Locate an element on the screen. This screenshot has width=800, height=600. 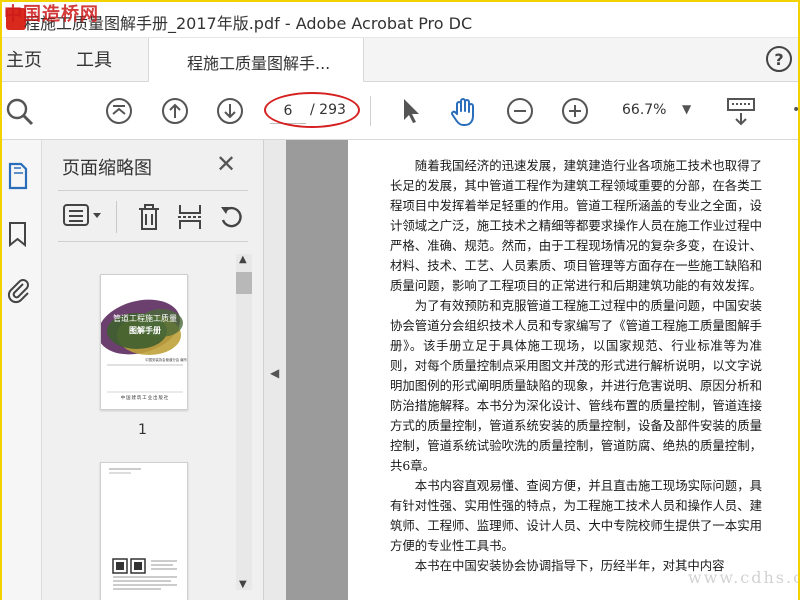
tab-row: 主页 工具 程施工质量图解手... ? is located at coordinates (400, 60).